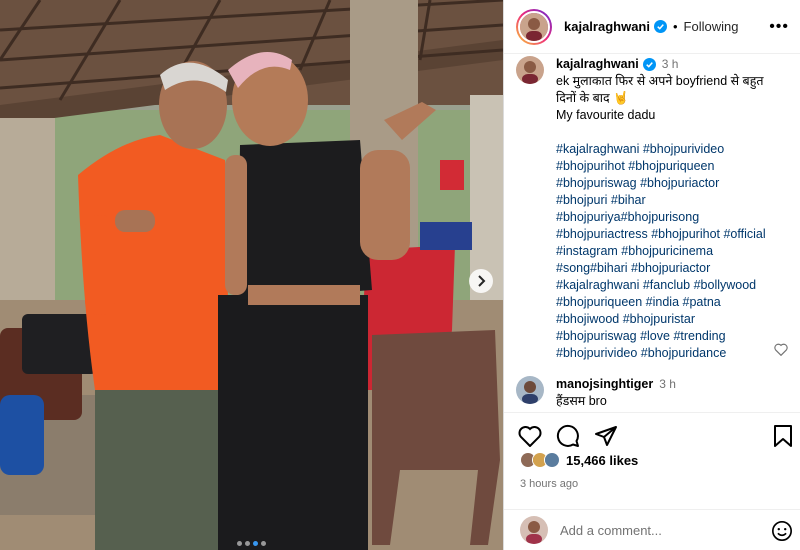 This screenshot has width=800, height=550. Describe the element at coordinates (581, 401) in the screenshot. I see `comment-text: हैंडसम bro` at that location.